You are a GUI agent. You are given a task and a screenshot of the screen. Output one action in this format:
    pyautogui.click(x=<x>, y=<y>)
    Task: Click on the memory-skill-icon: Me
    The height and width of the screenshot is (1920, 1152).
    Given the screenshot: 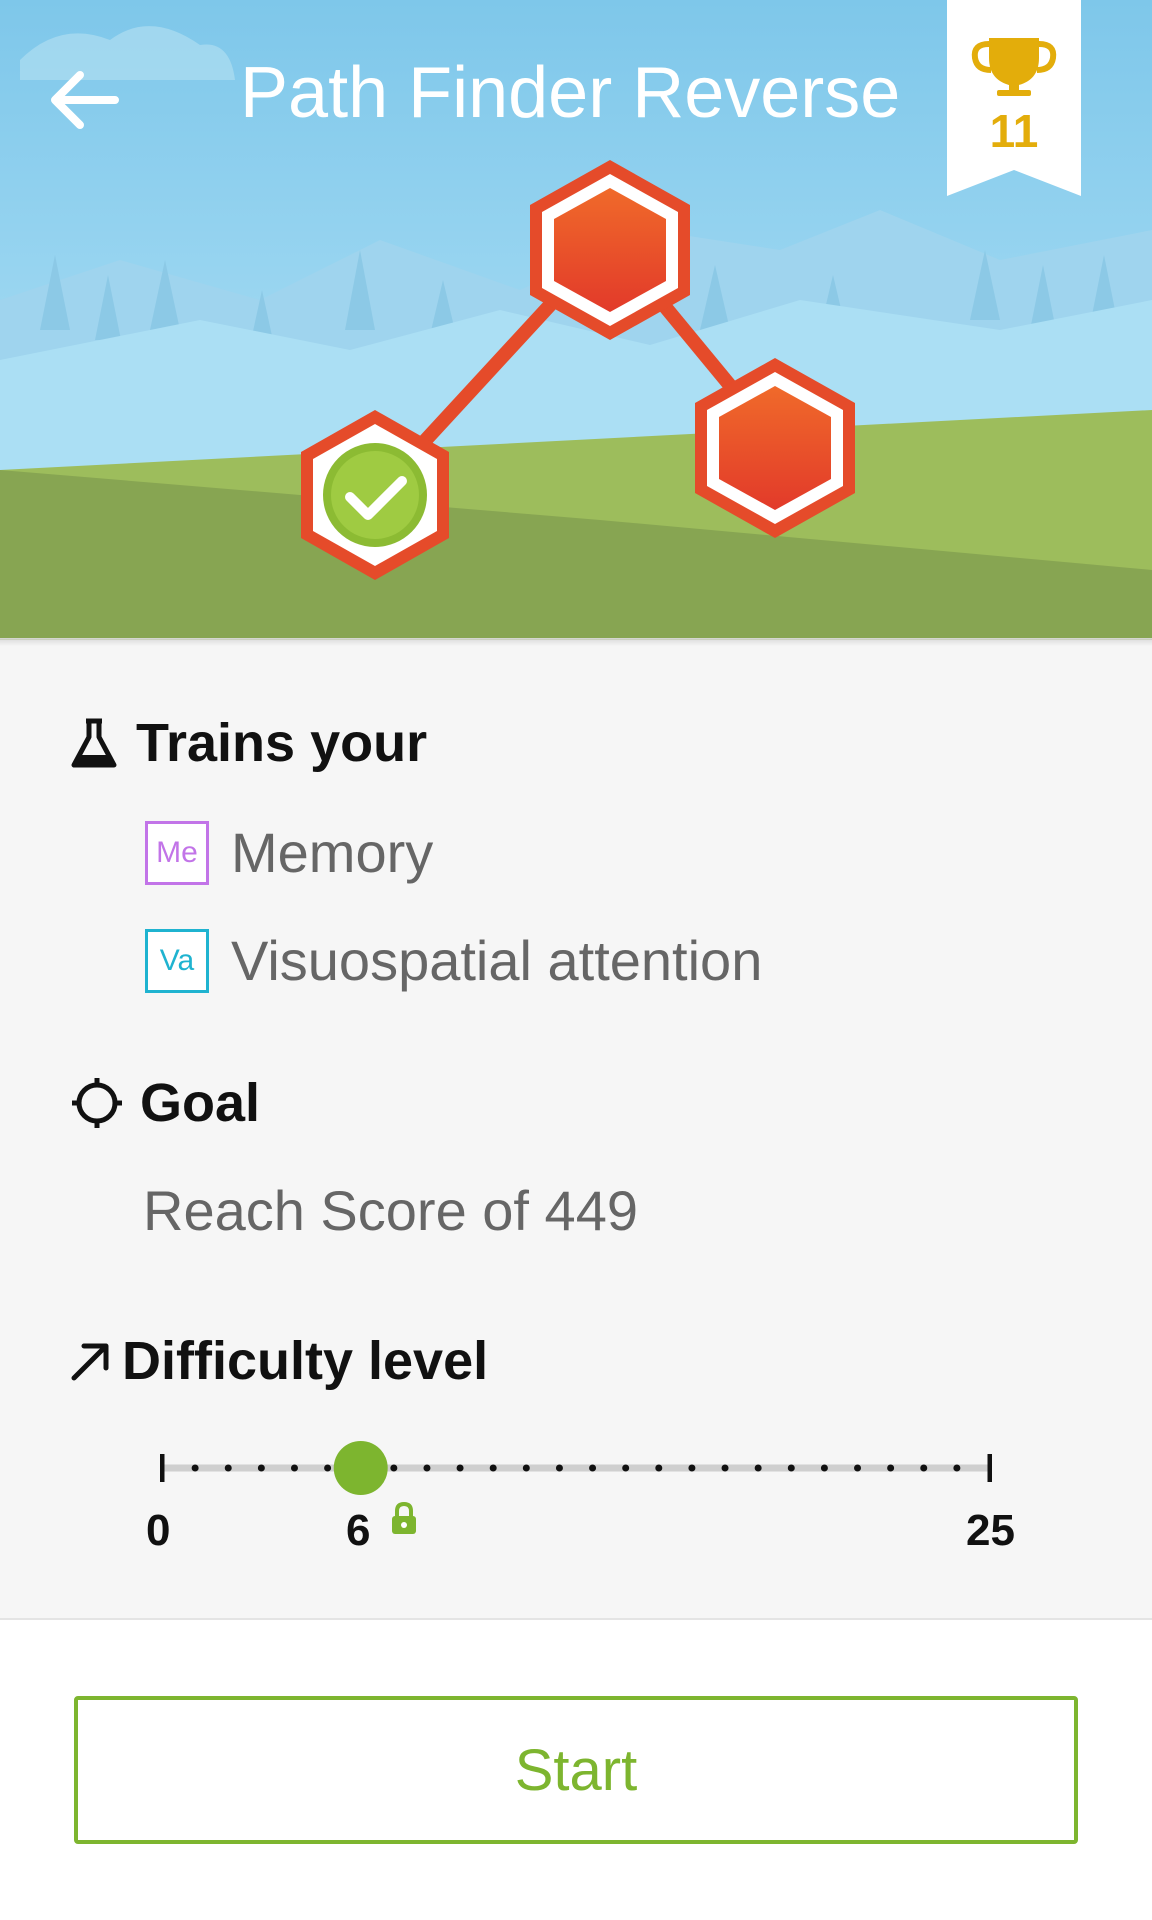 What is the action you would take?
    pyautogui.click(x=177, y=852)
    